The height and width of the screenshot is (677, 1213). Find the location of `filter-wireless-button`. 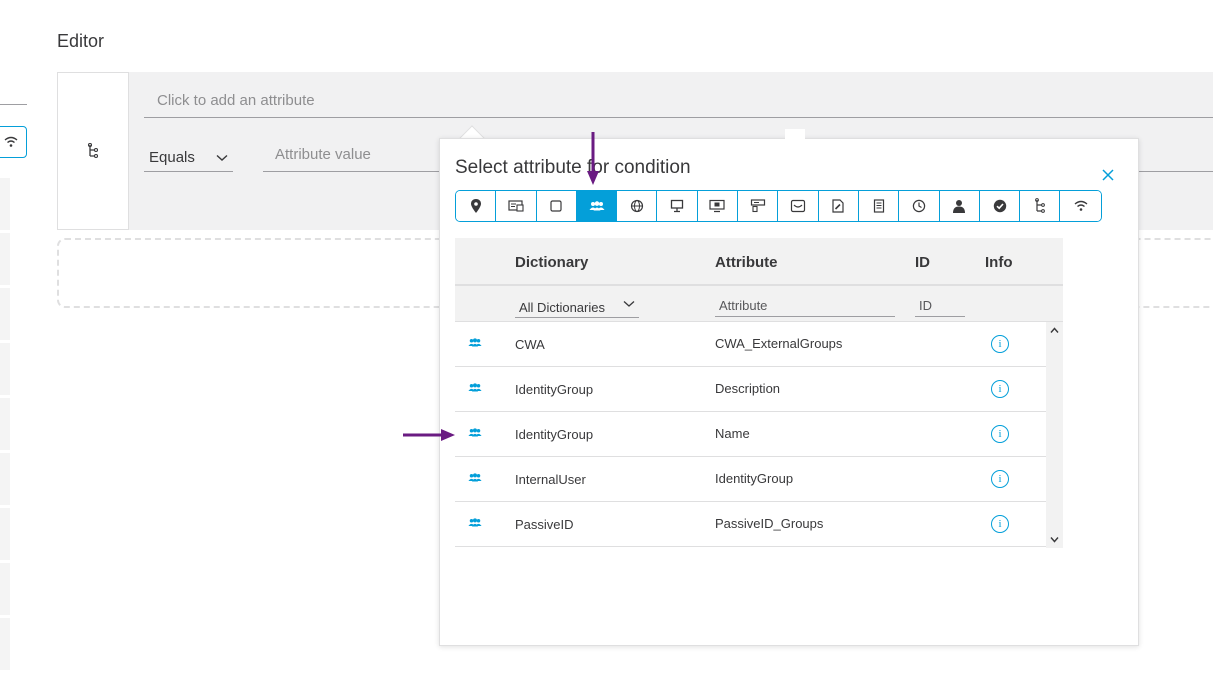

filter-wireless-button is located at coordinates (1080, 206).